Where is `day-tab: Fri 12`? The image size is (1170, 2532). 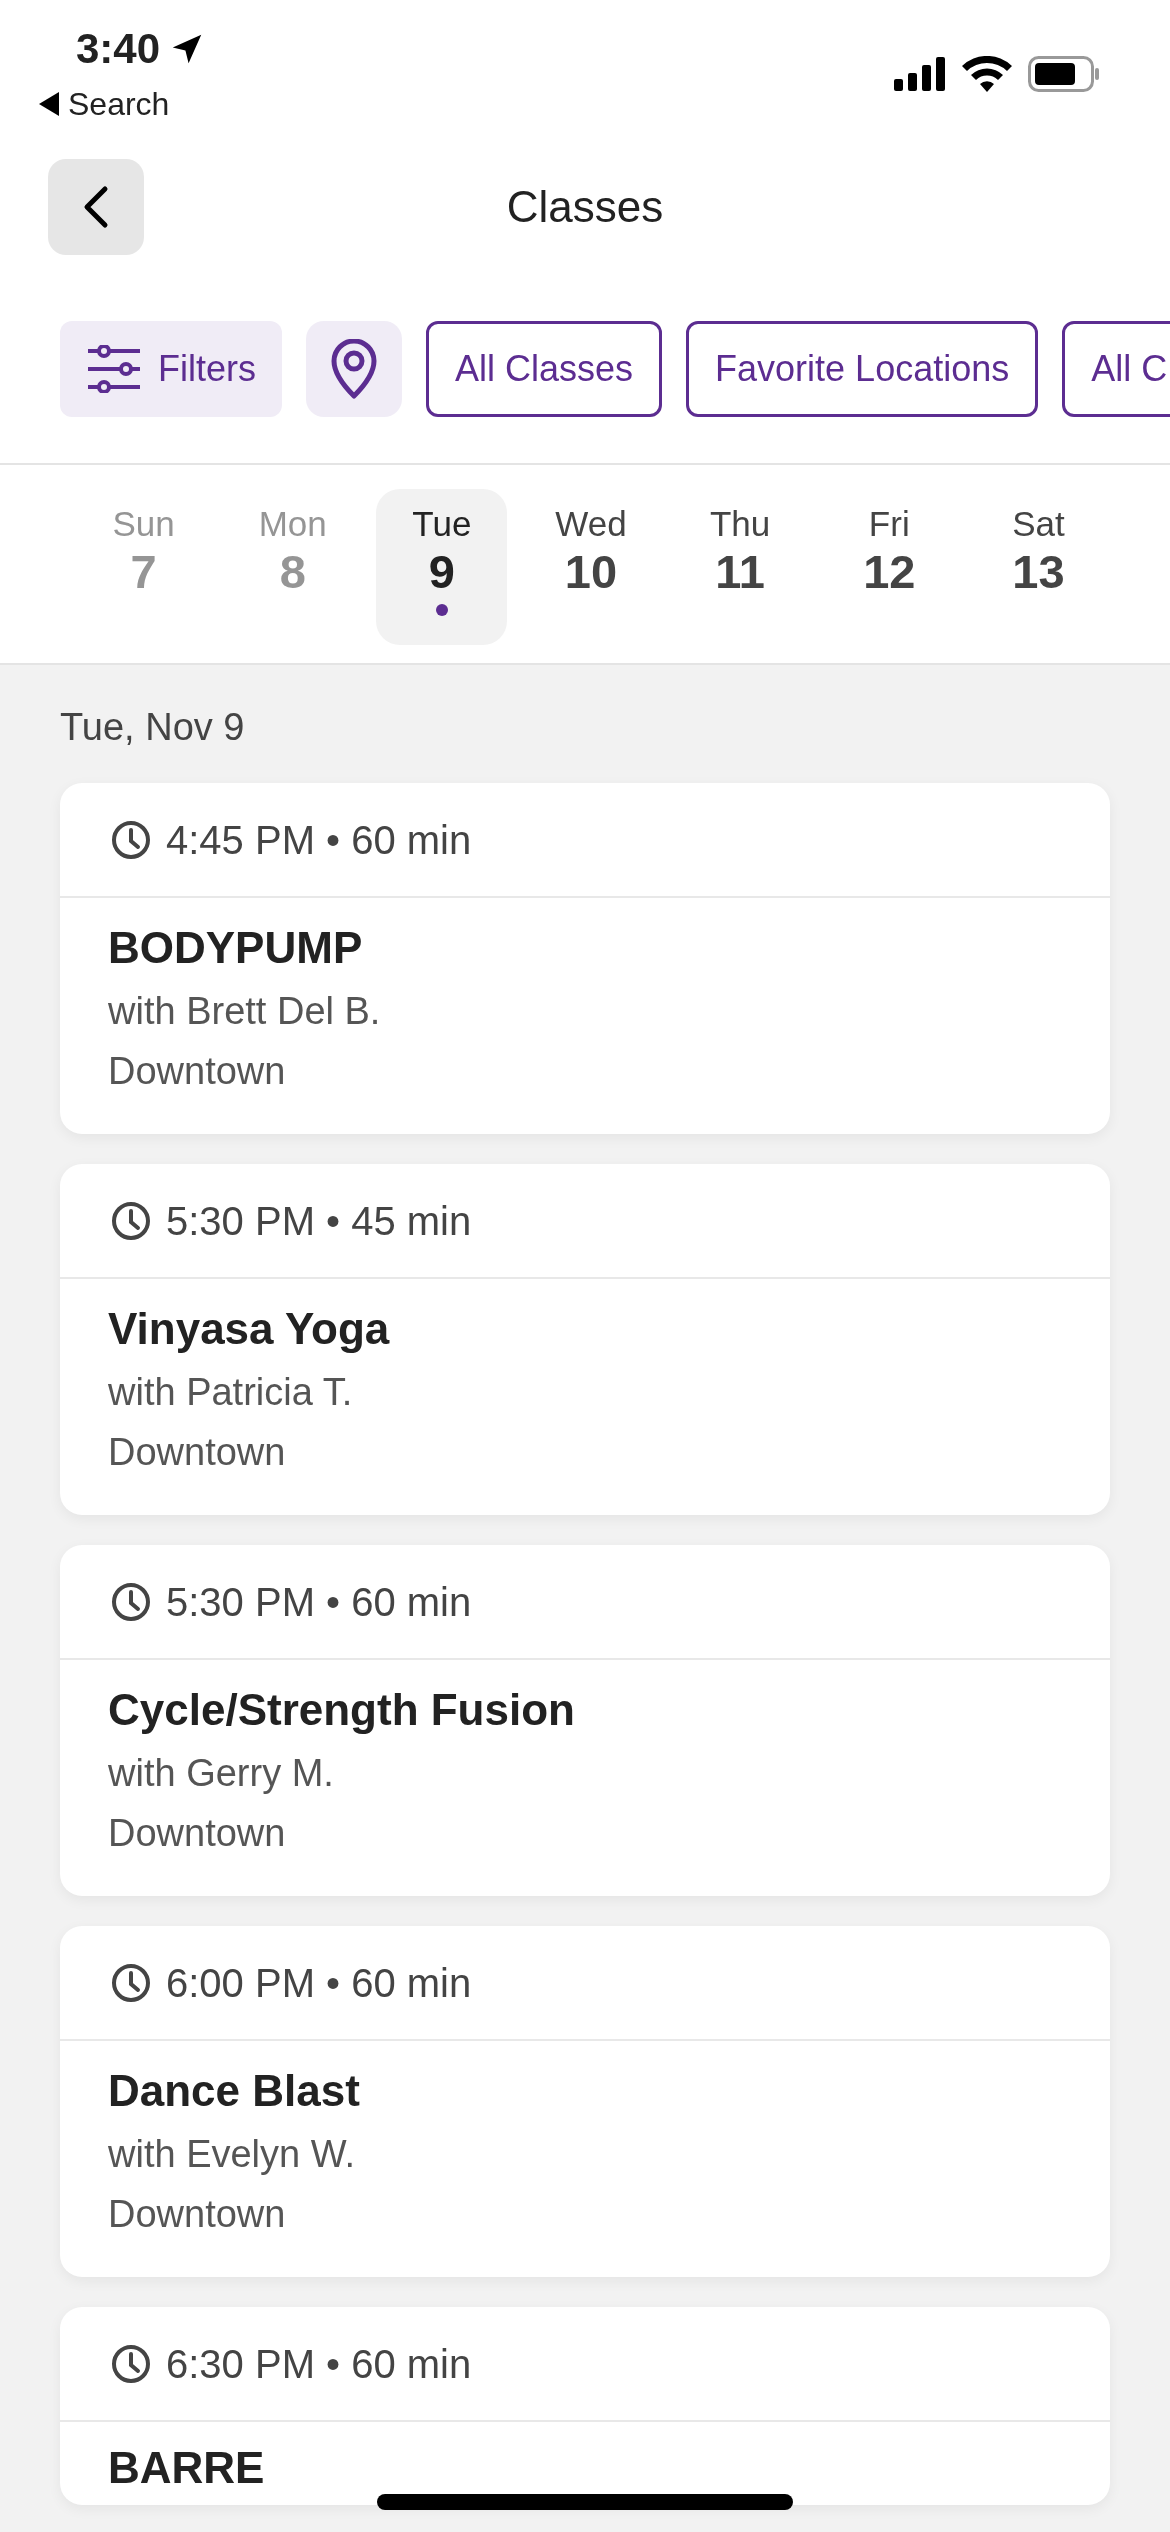
day-tab: Fri 12 is located at coordinates (889, 567).